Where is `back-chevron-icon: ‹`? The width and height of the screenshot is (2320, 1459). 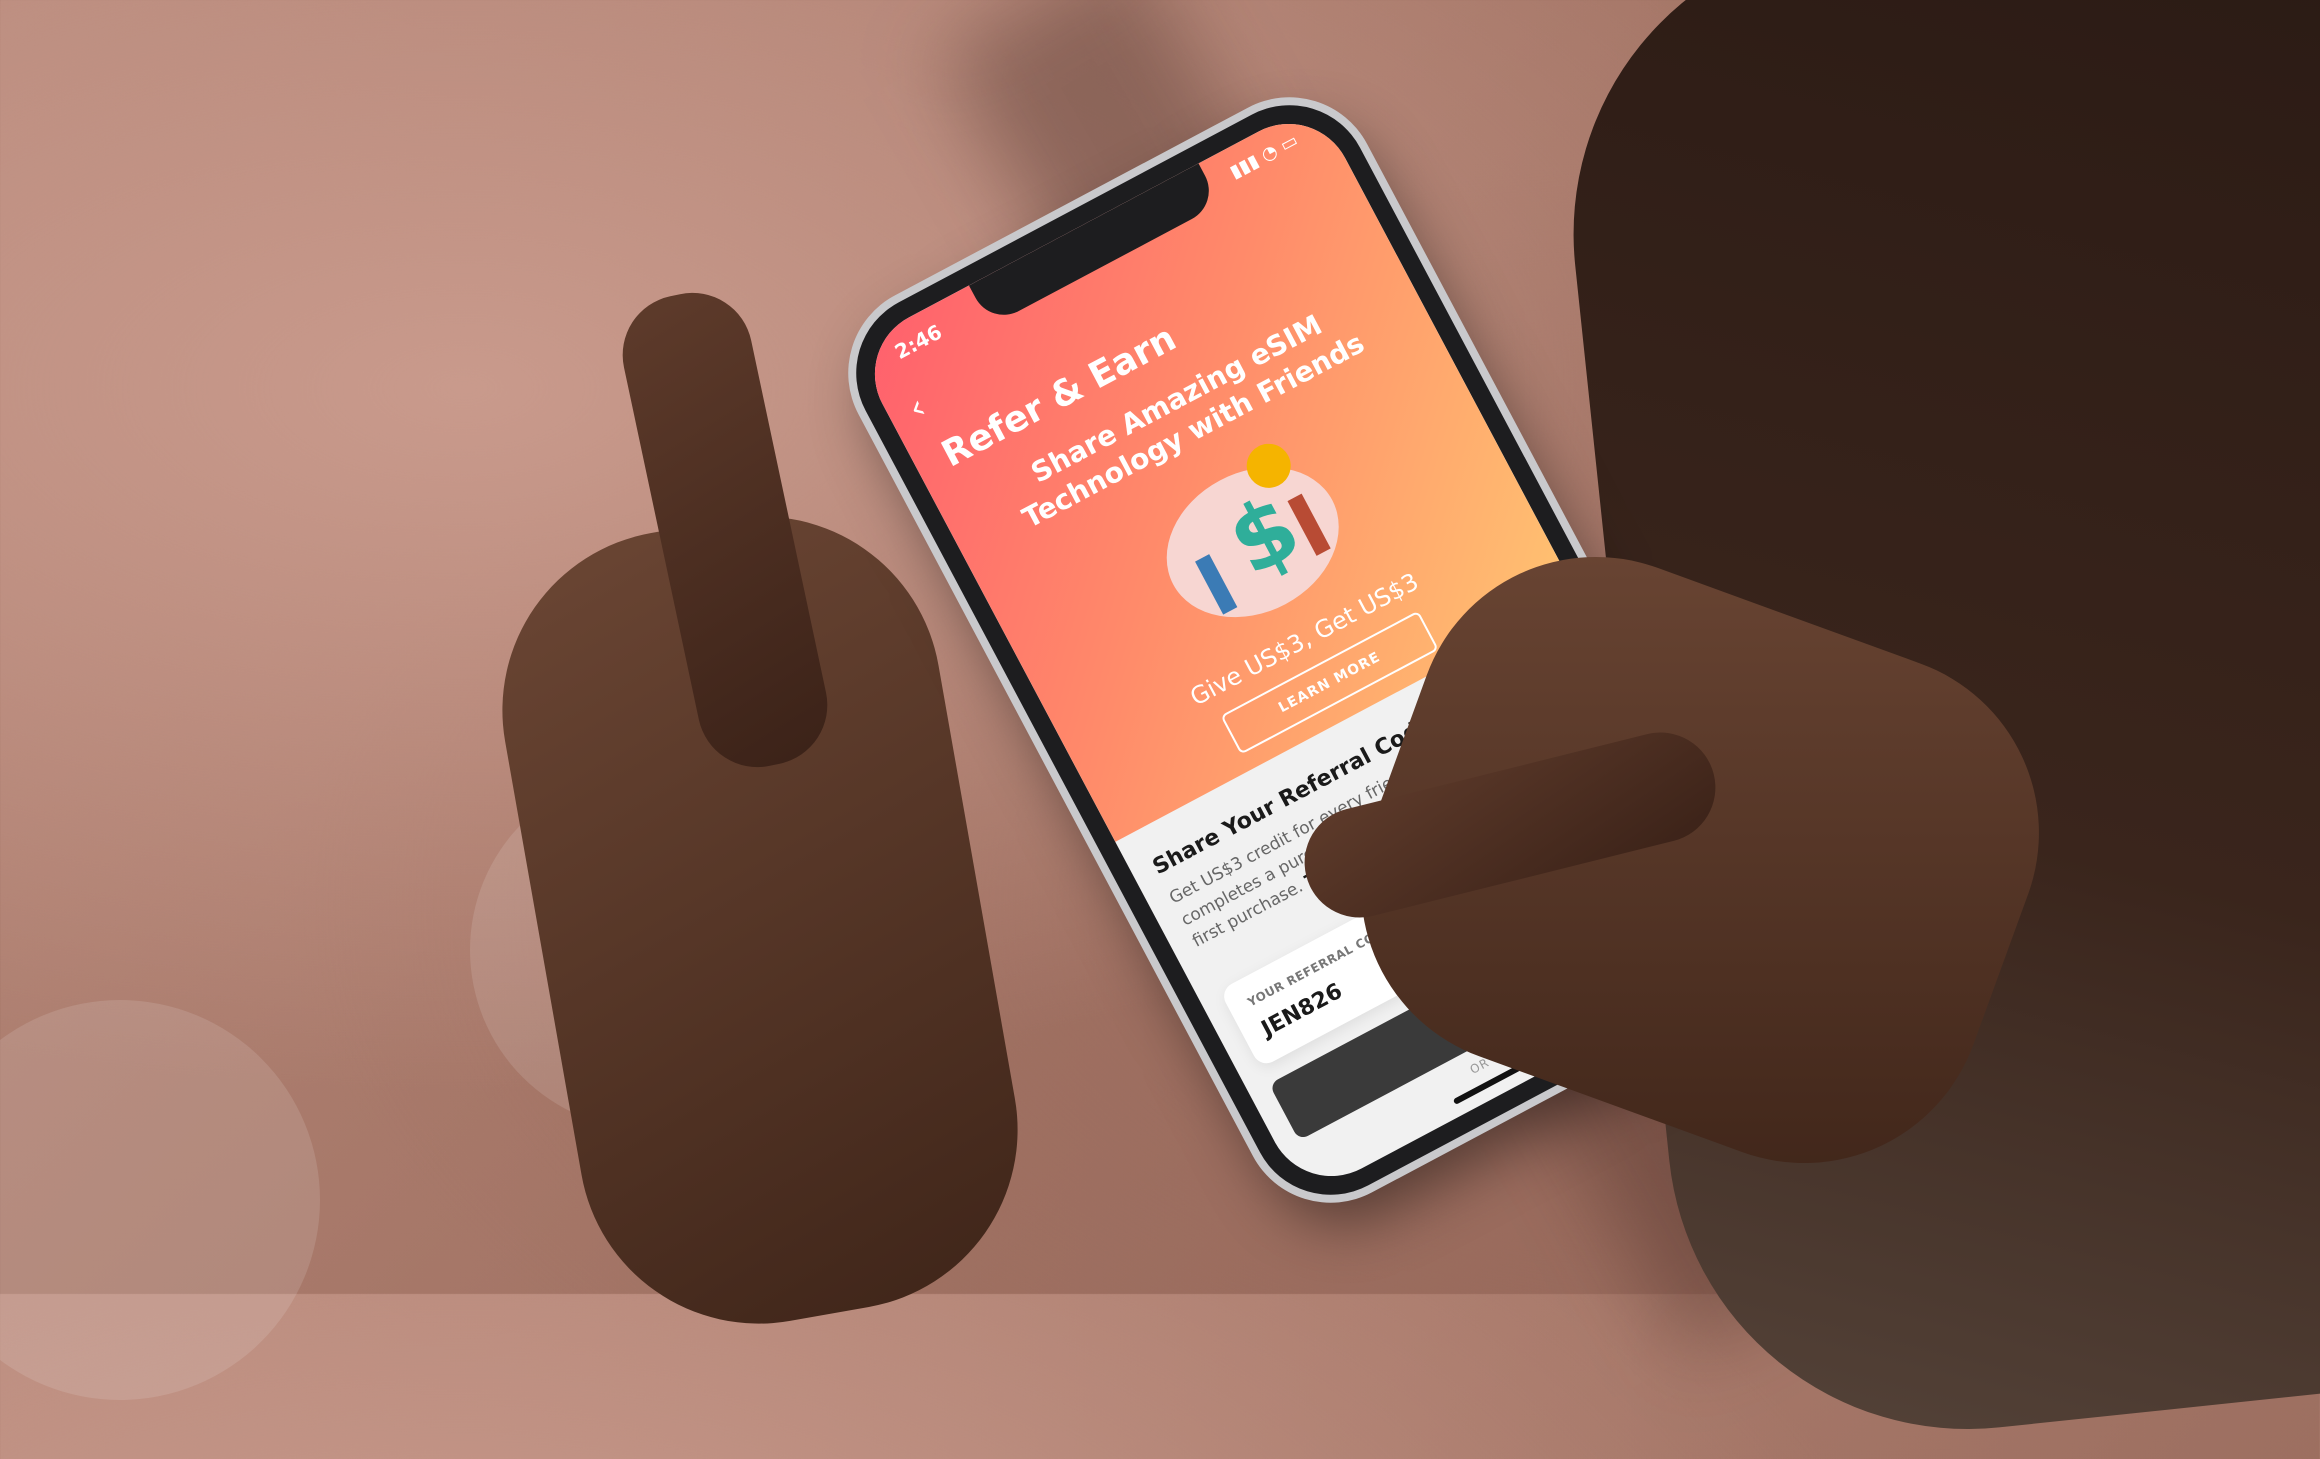 back-chevron-icon: ‹ is located at coordinates (917, 408).